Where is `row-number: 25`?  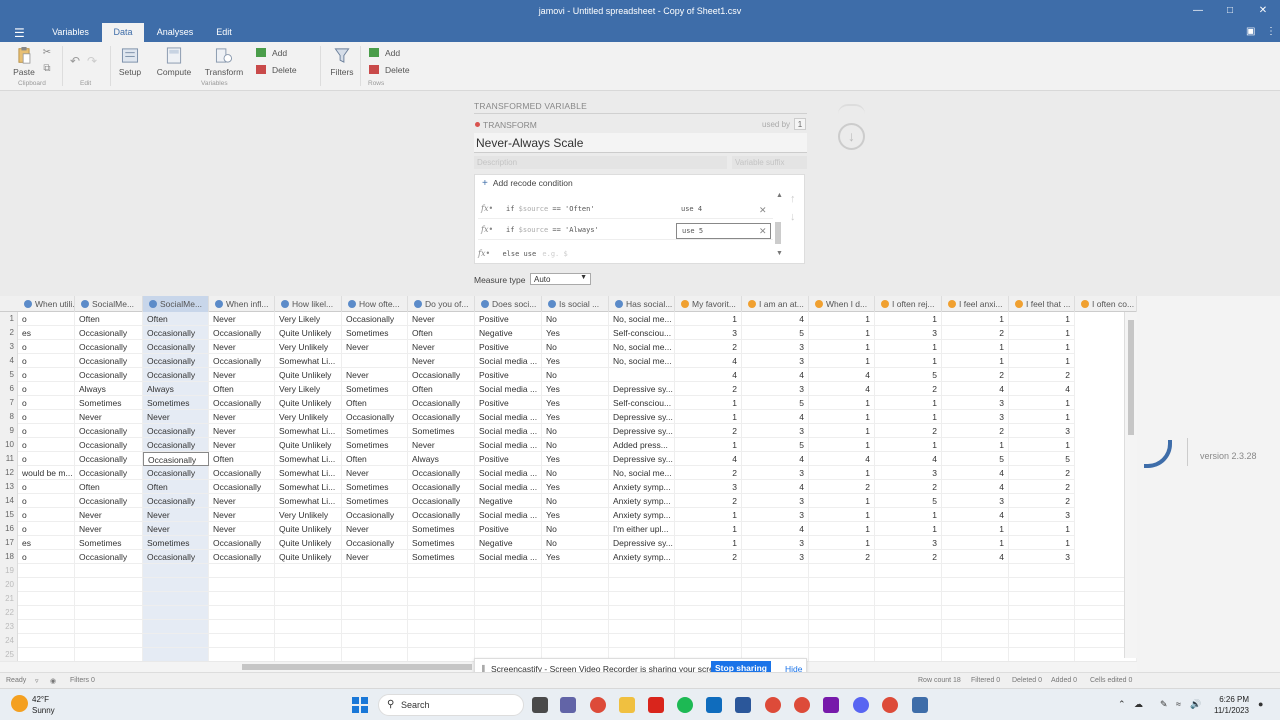
row-number: 25 is located at coordinates (9, 654).